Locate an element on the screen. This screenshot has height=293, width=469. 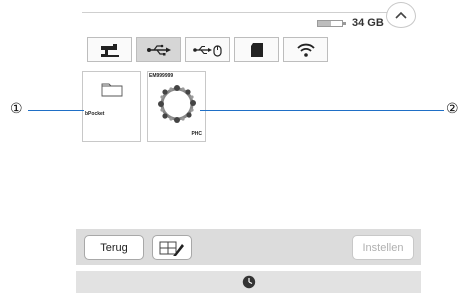
folder-icon is located at coordinates (112, 90).